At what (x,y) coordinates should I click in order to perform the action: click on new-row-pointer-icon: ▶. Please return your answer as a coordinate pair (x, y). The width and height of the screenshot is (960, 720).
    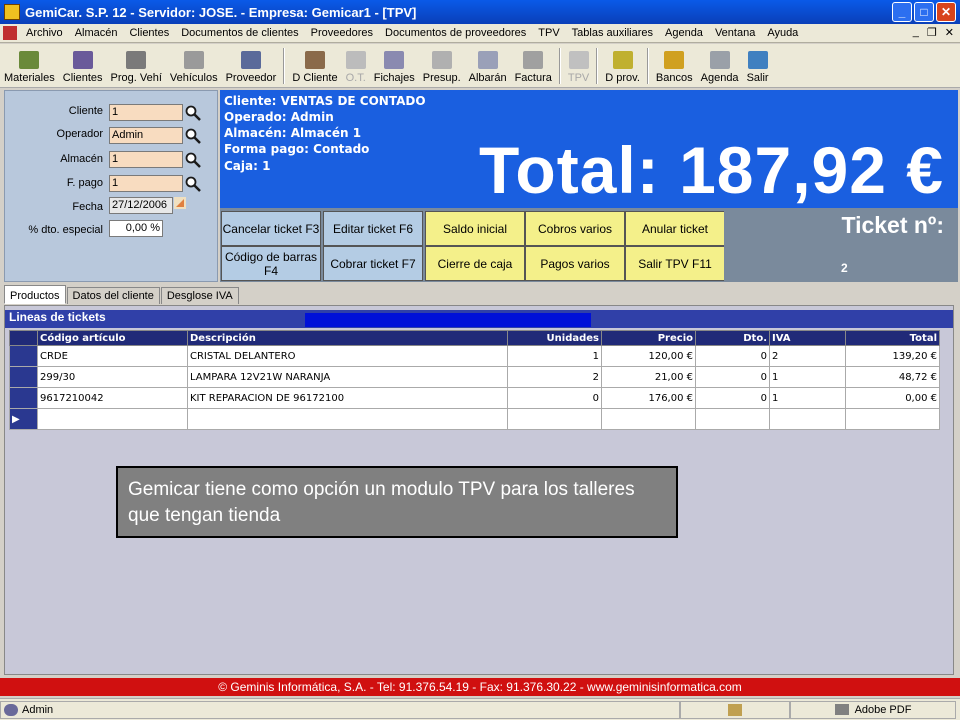
    Looking at the image, I should click on (23, 419).